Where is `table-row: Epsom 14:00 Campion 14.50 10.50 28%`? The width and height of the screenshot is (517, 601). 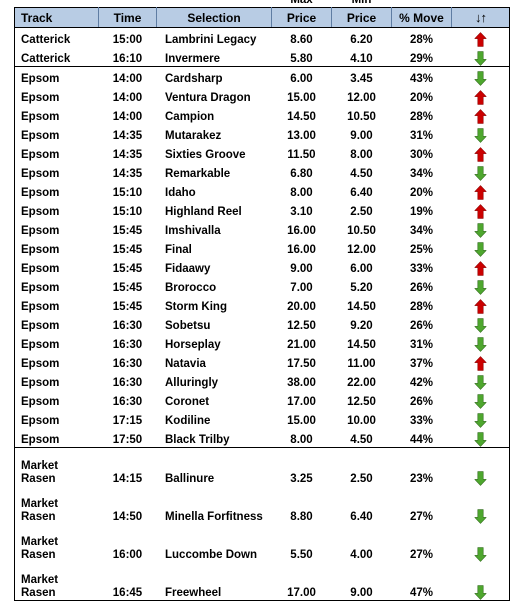
table-row: Epsom 14:00 Campion 14.50 10.50 28% is located at coordinates (262, 114).